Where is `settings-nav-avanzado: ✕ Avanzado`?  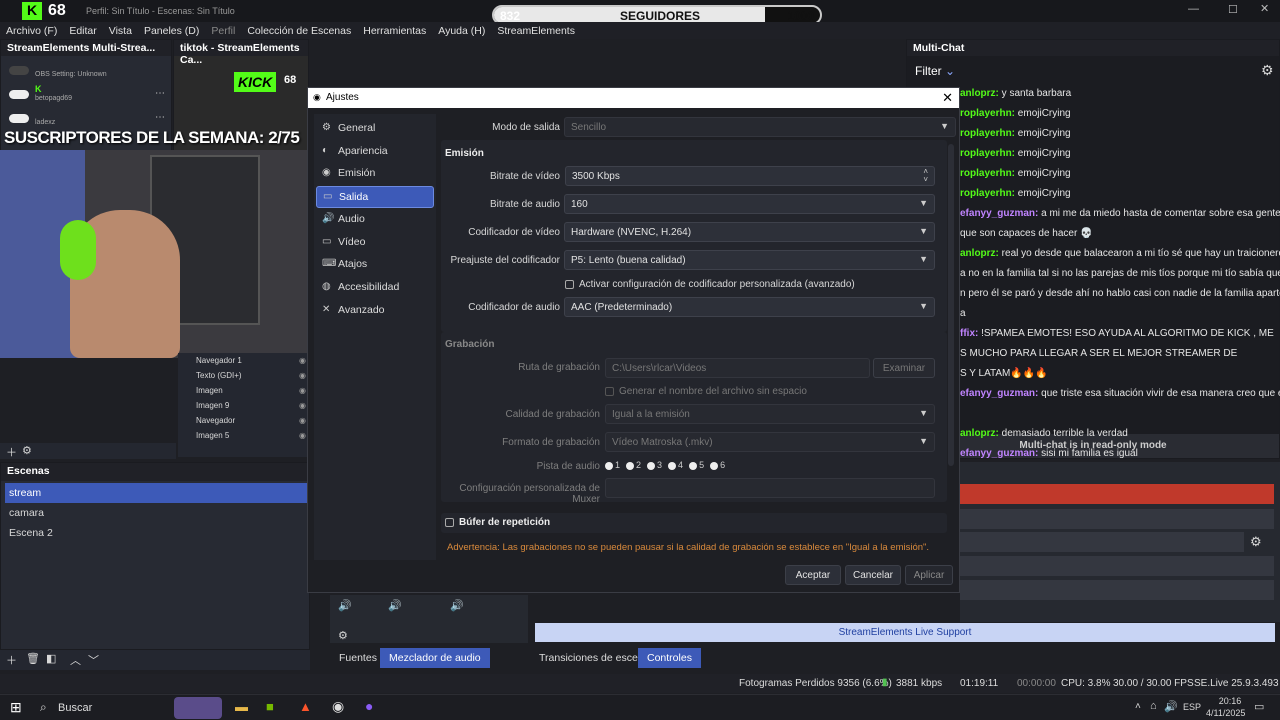
settings-nav-avanzado: ✕ Avanzado is located at coordinates (375, 311).